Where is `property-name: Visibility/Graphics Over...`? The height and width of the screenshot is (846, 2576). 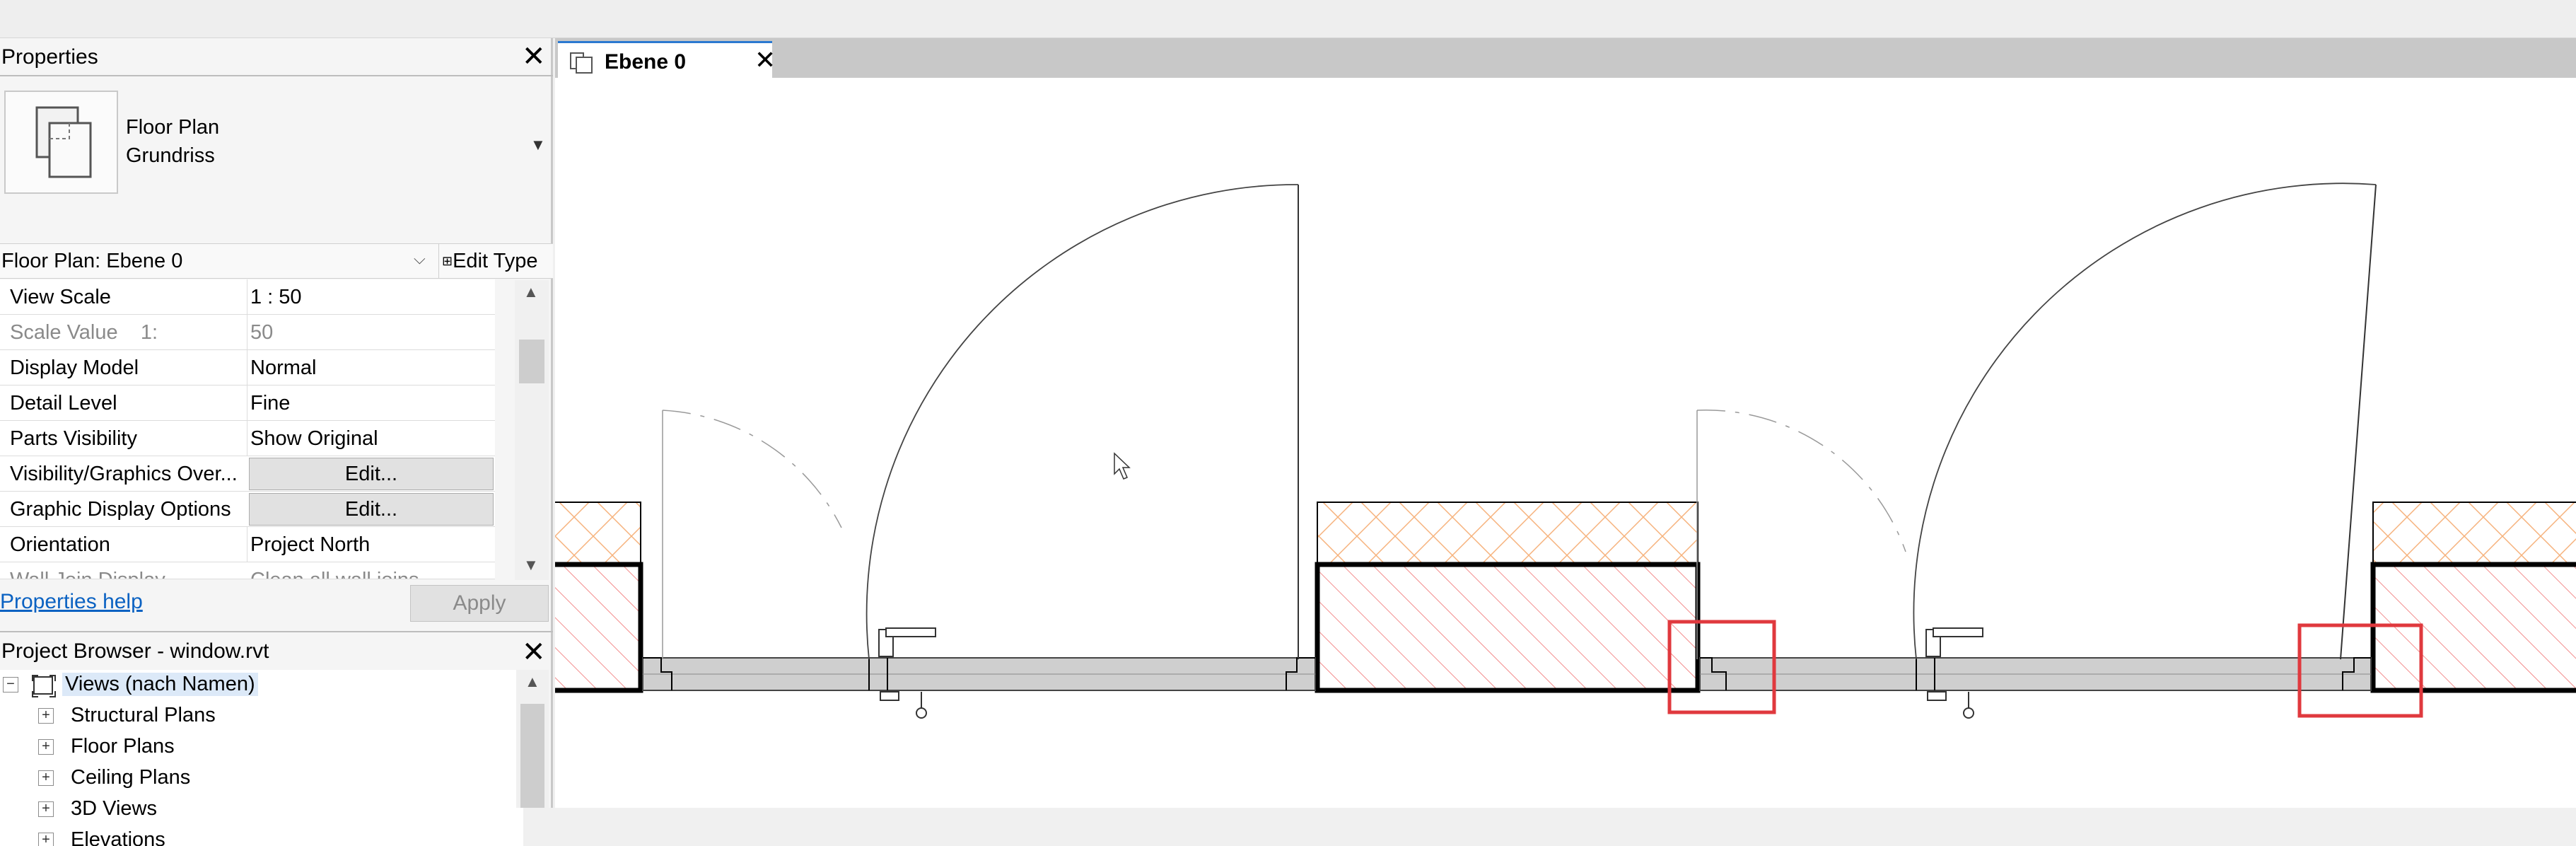
property-name: Visibility/Graphics Over... is located at coordinates (124, 474).